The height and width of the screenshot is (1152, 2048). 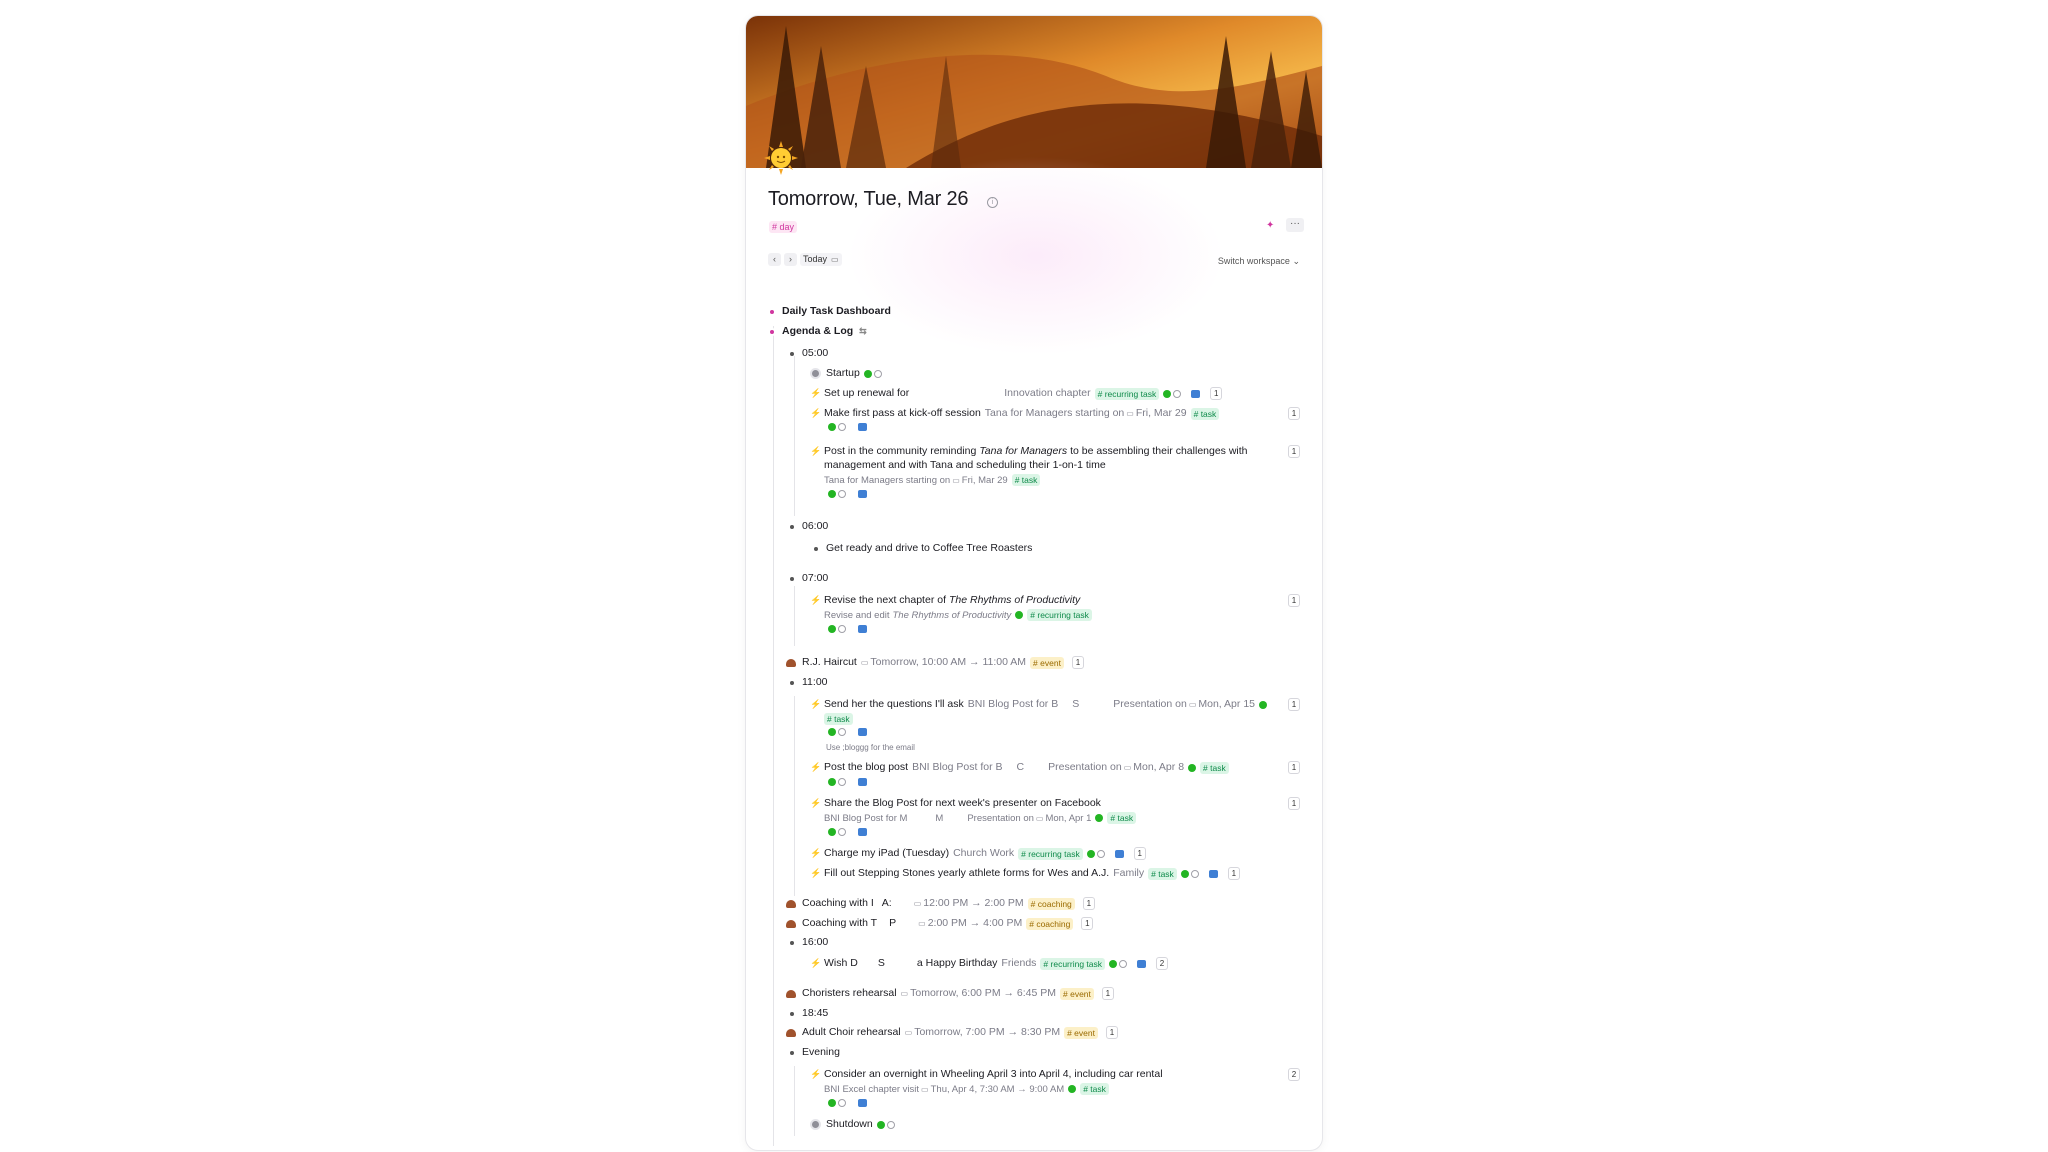 I want to click on item-reference: Church Work, so click(x=983, y=853).